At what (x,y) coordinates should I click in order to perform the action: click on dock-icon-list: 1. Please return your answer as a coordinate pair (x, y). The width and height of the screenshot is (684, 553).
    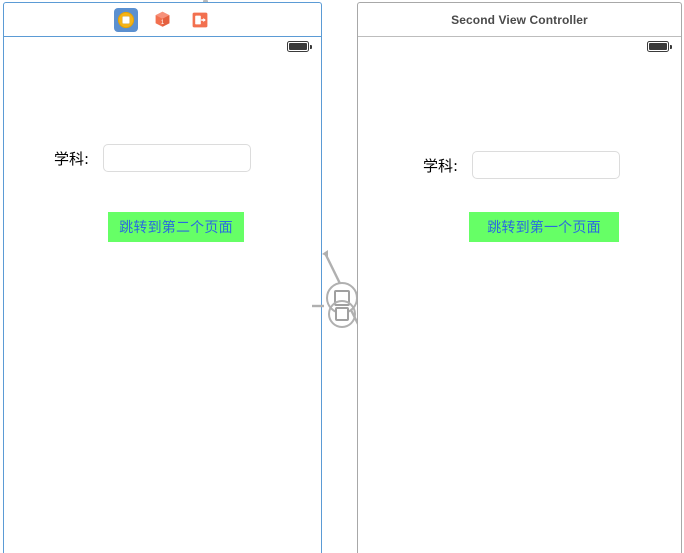
    Looking at the image, I should click on (162, 19).